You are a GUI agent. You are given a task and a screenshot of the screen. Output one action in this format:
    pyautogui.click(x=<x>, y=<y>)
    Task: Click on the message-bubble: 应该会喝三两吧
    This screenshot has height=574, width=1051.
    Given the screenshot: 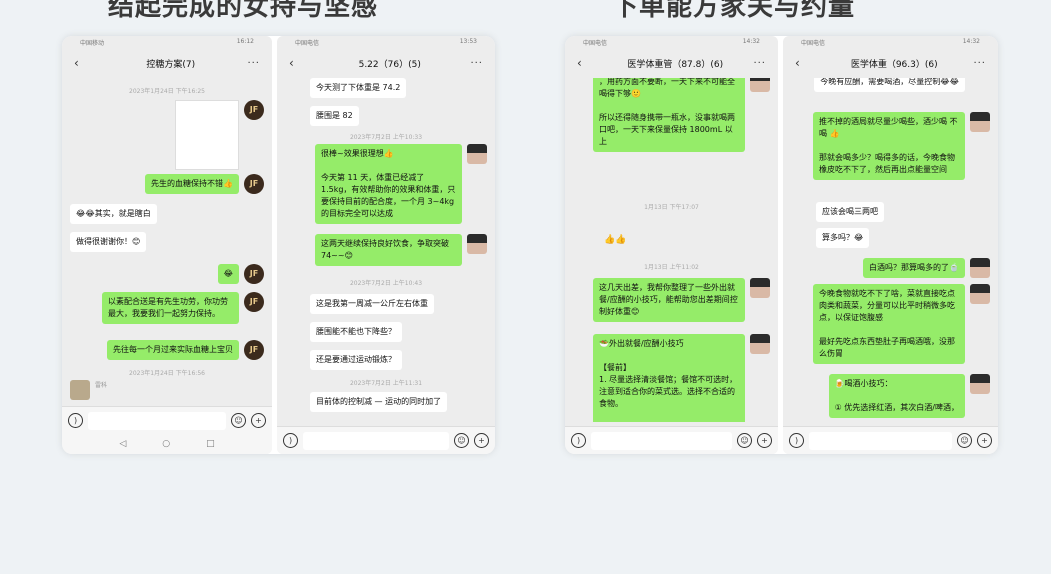 What is the action you would take?
    pyautogui.click(x=850, y=212)
    